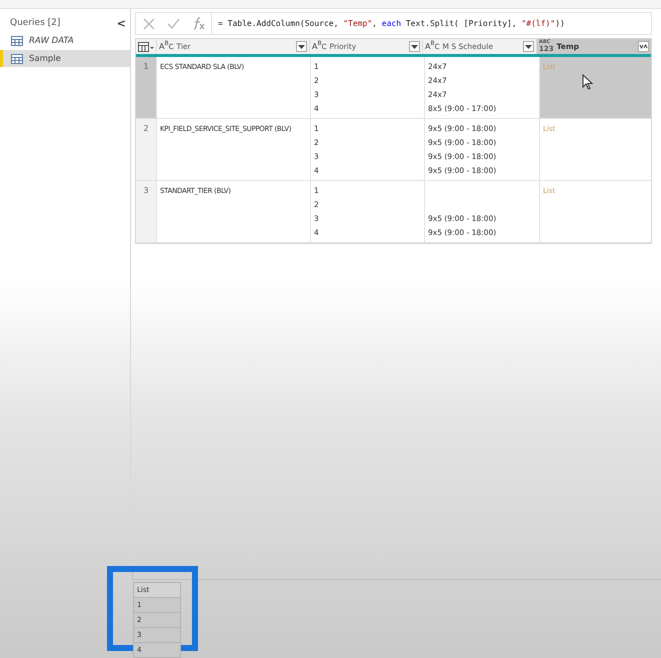 The width and height of the screenshot is (661, 658). I want to click on mouse-pointer-icon, so click(587, 82).